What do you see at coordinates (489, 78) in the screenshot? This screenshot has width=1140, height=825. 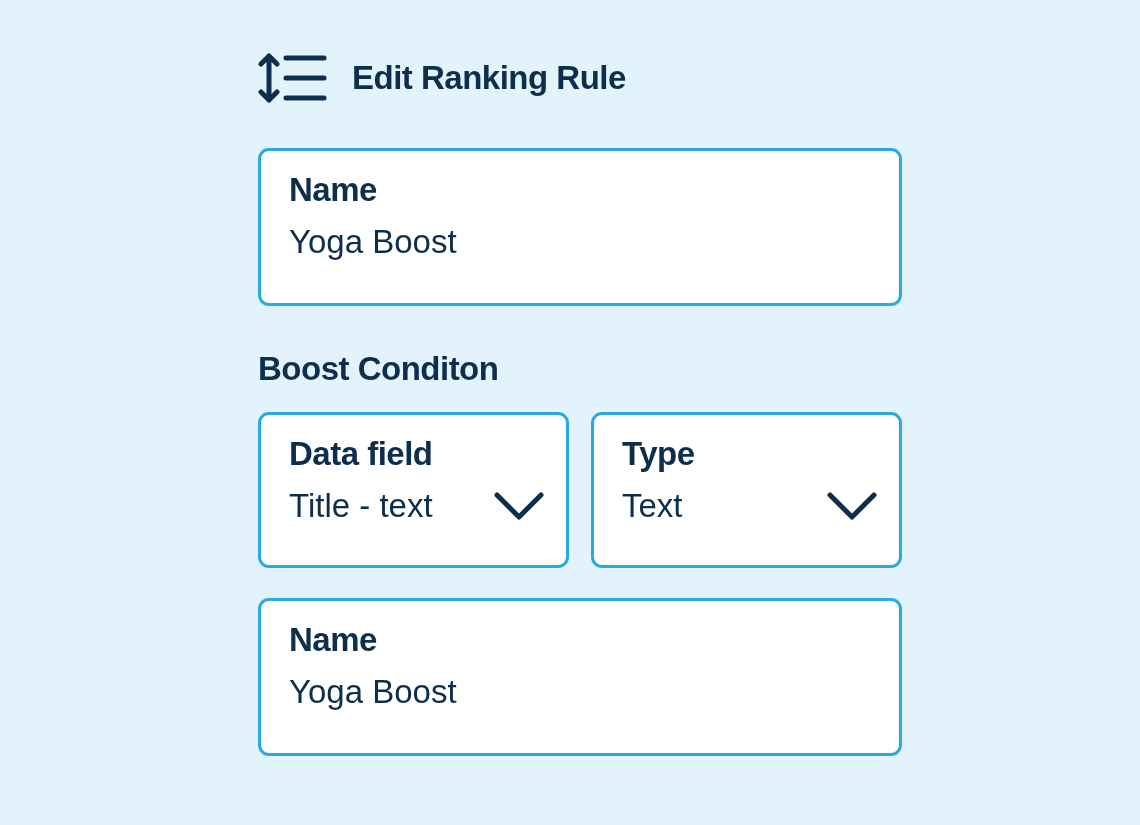 I see `page-title: Edit Ranking Rule` at bounding box center [489, 78].